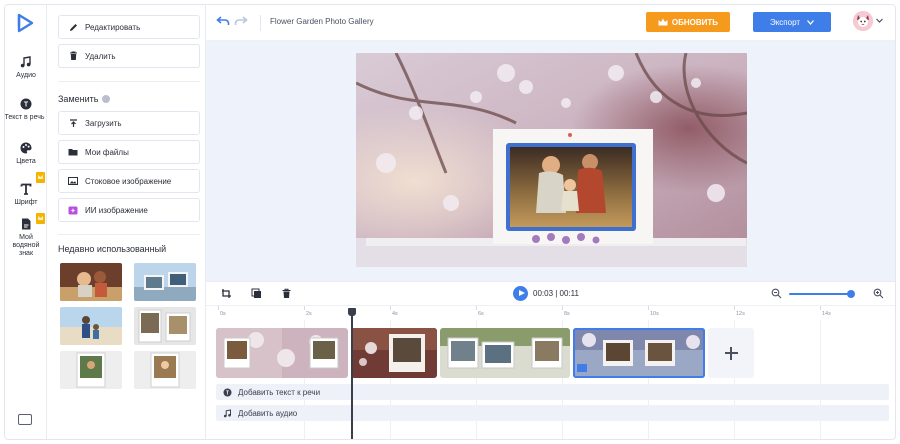 This screenshot has width=900, height=444. I want to click on rail-item-font: Шрифт, so click(26, 194).